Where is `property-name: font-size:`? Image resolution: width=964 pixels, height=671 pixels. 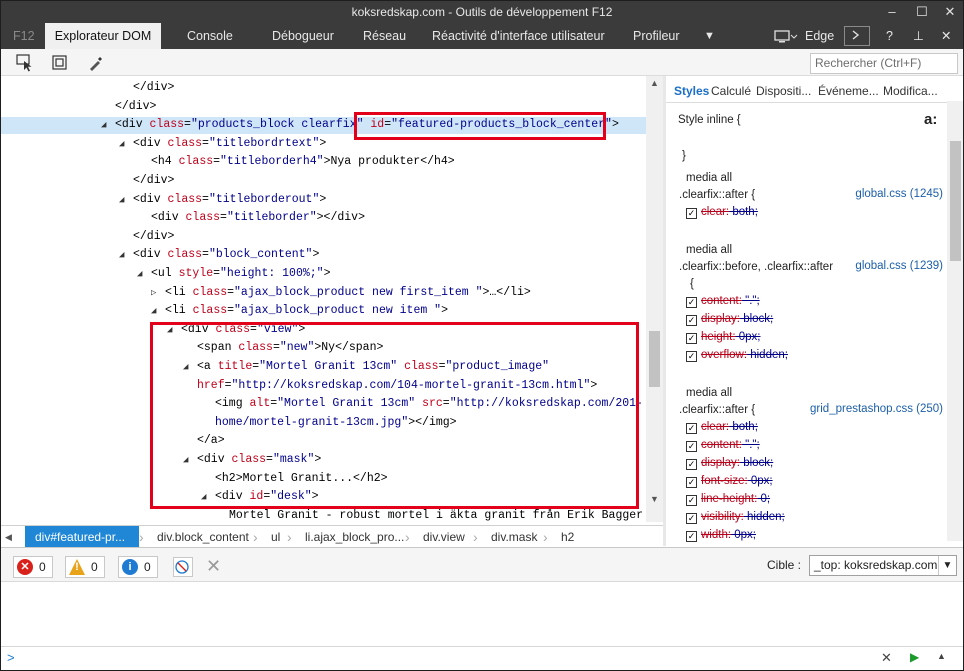 property-name: font-size: is located at coordinates (724, 481).